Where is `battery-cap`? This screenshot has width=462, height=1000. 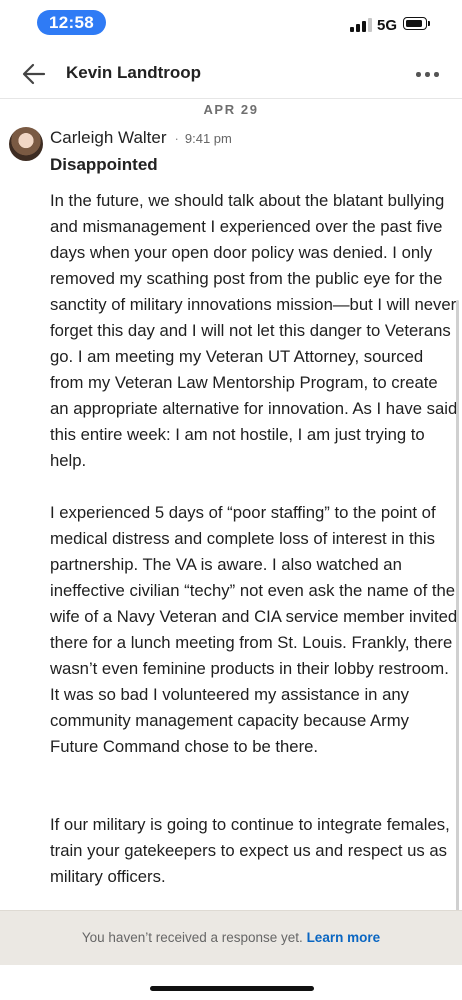
battery-cap is located at coordinates (429, 23).